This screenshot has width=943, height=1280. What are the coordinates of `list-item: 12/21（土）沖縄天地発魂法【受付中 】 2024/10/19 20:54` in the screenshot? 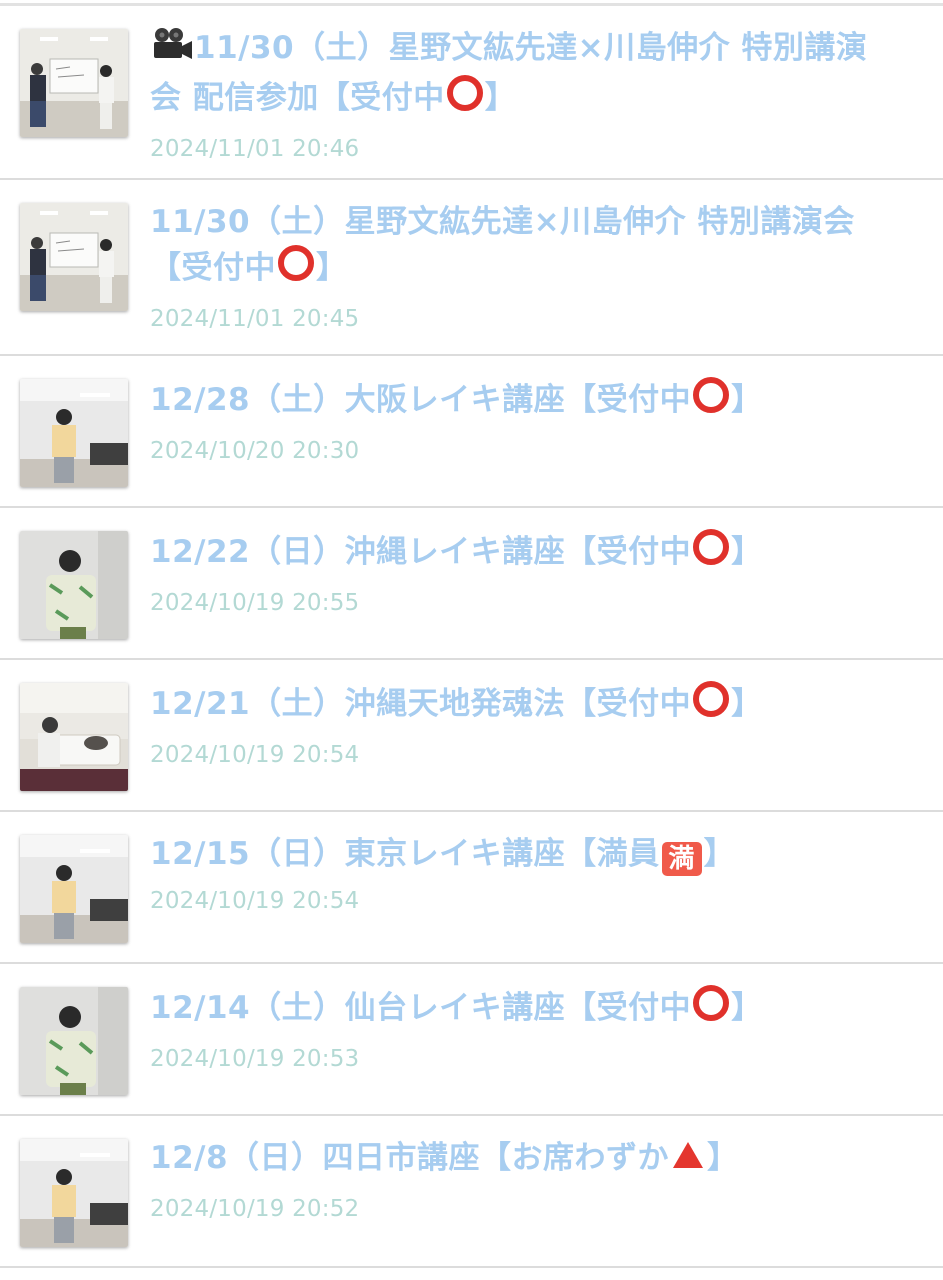 It's located at (471, 736).